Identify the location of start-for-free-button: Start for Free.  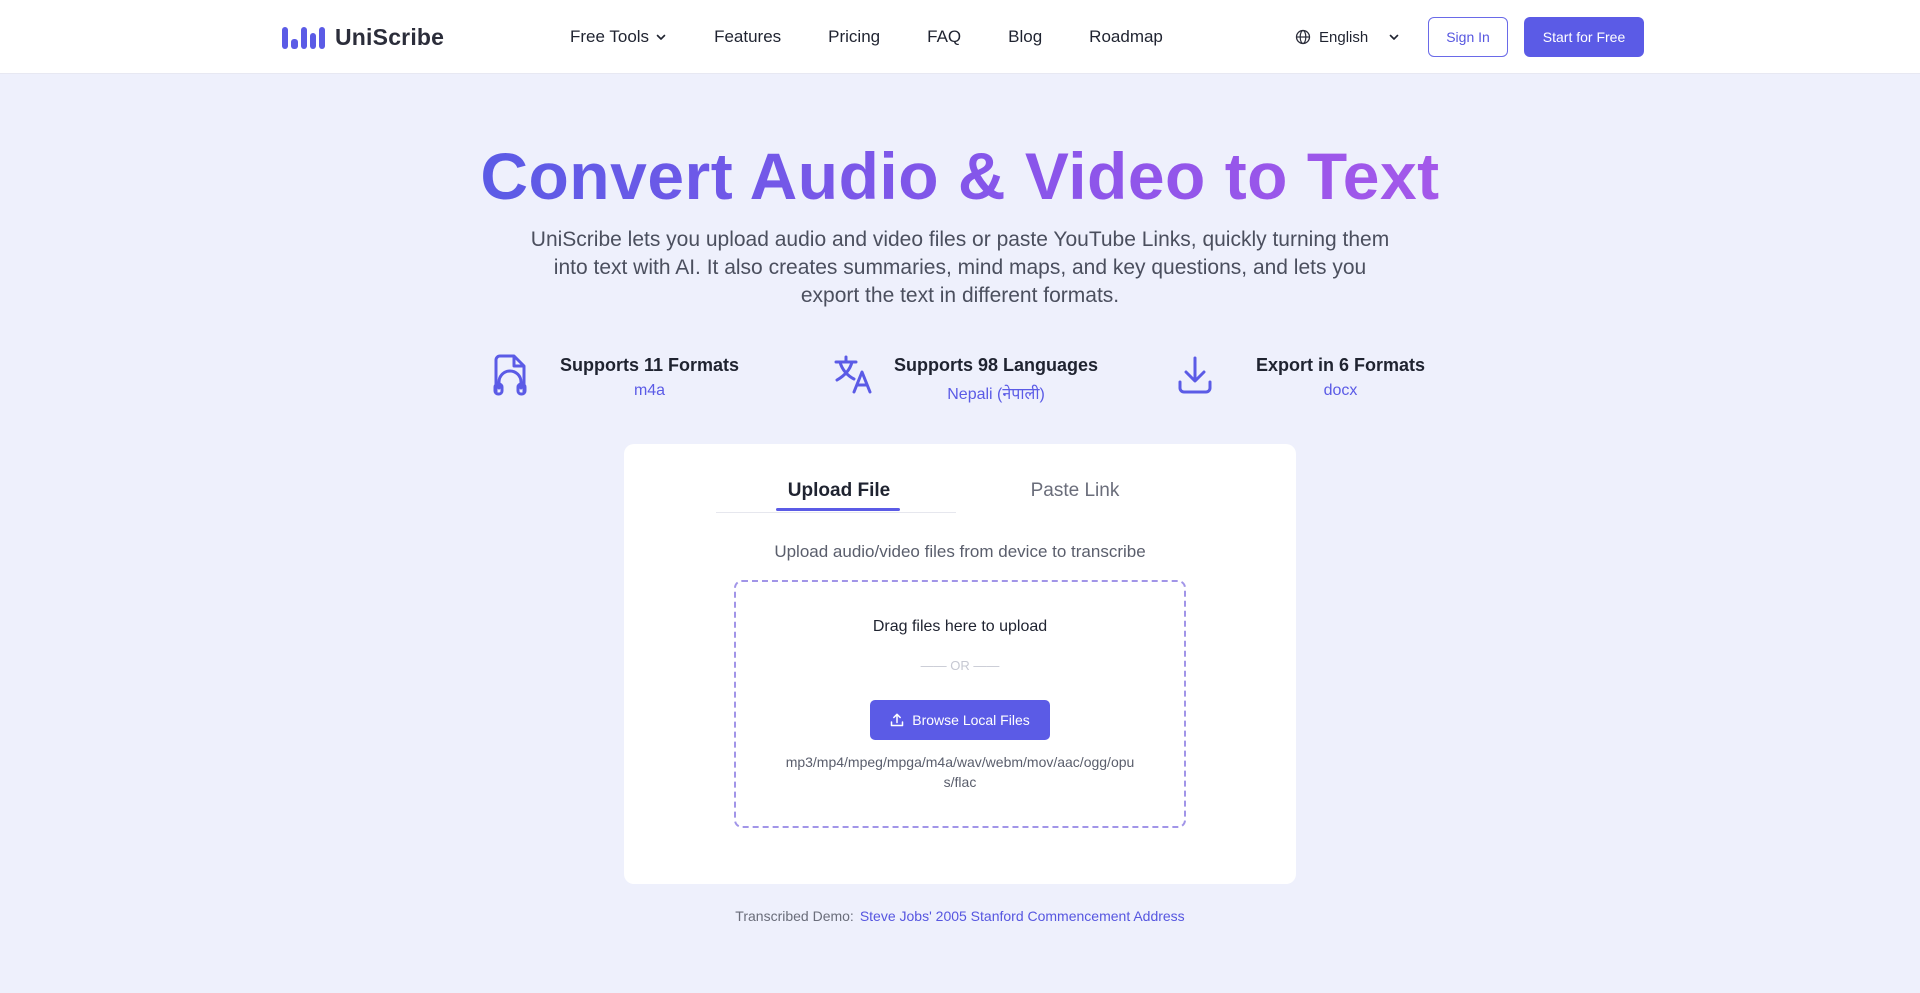
(1584, 37).